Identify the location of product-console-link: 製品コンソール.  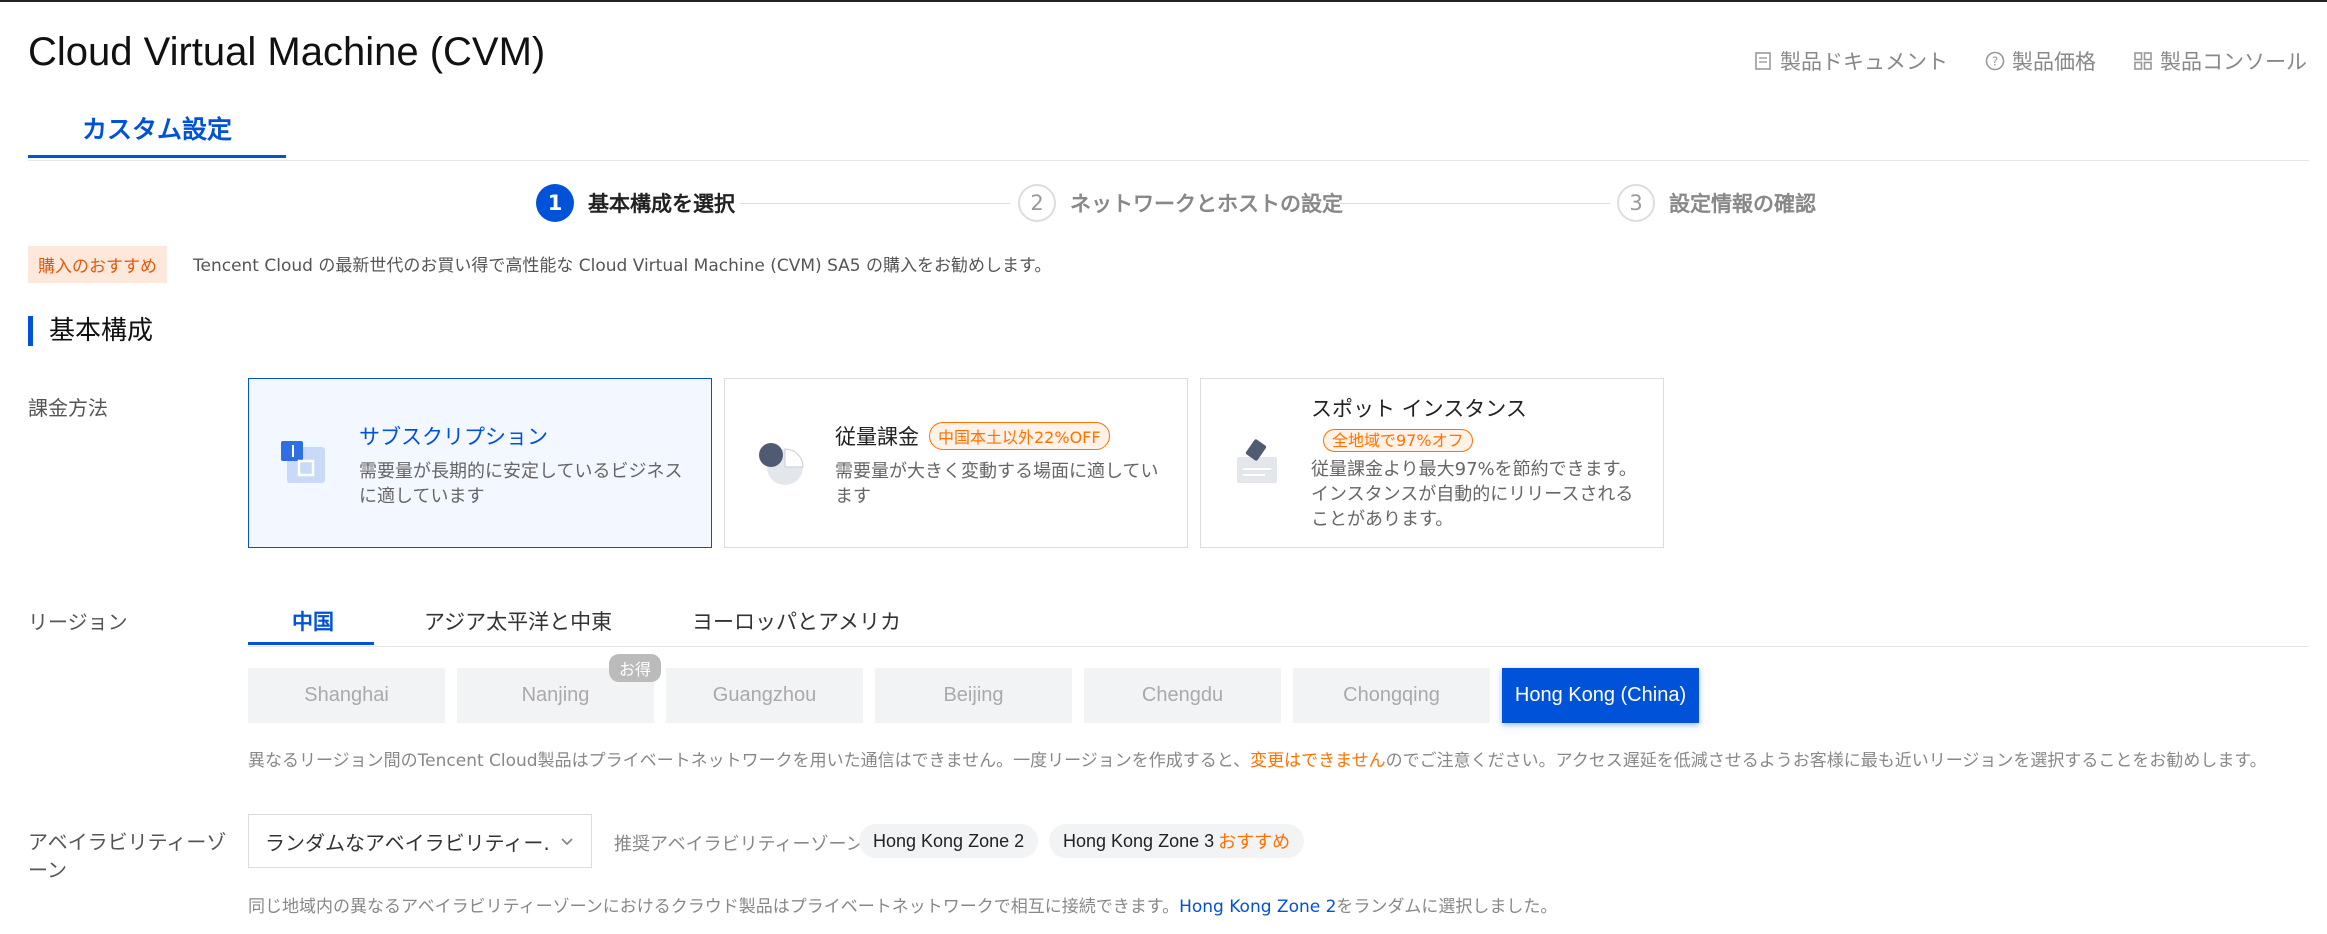
(2219, 61).